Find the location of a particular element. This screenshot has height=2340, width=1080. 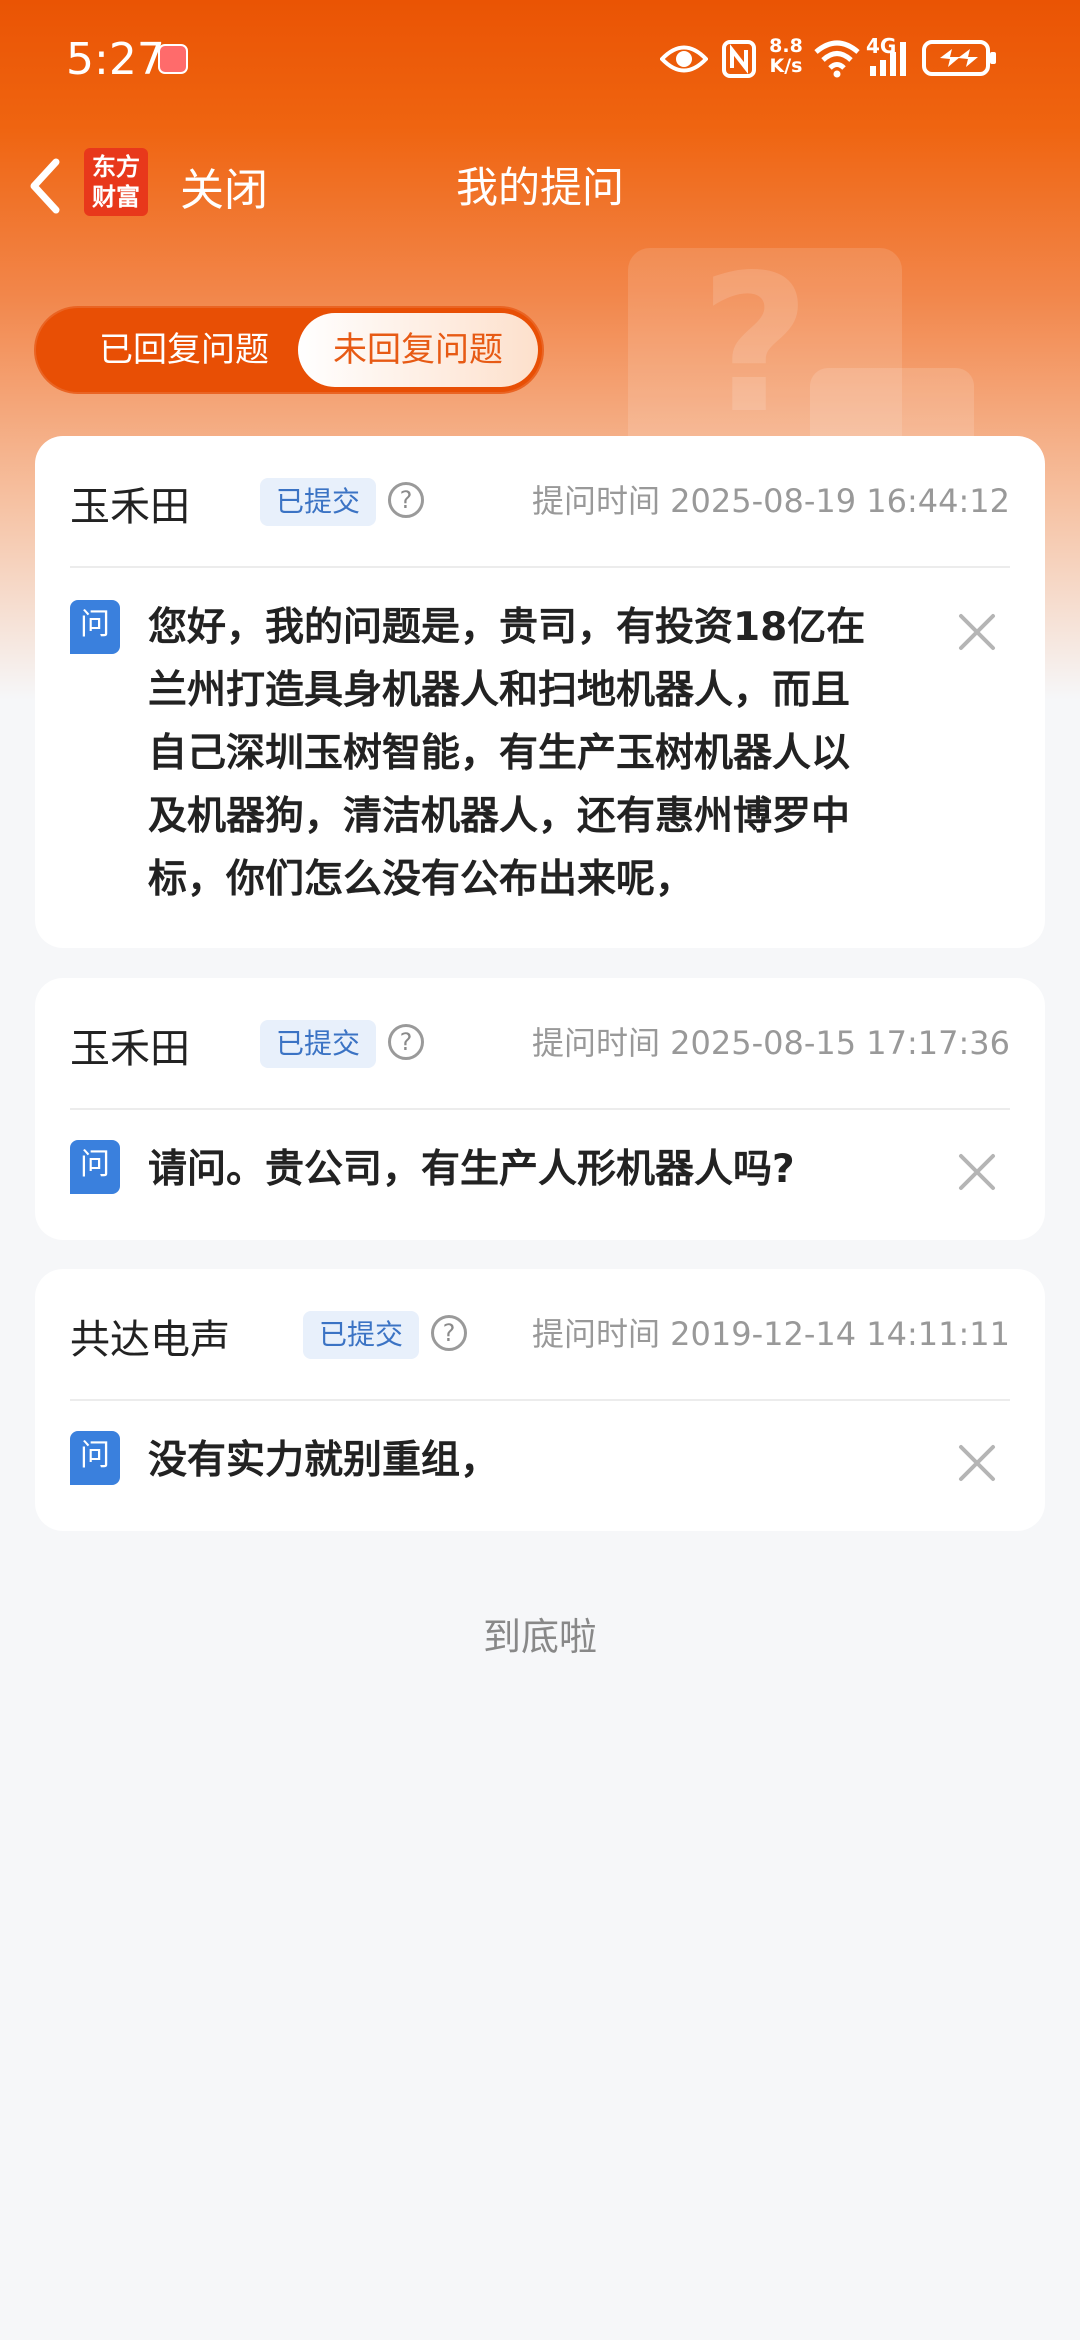

ask-time: 提问时间 2025-08-15 17:17:36 is located at coordinates (770, 1043).